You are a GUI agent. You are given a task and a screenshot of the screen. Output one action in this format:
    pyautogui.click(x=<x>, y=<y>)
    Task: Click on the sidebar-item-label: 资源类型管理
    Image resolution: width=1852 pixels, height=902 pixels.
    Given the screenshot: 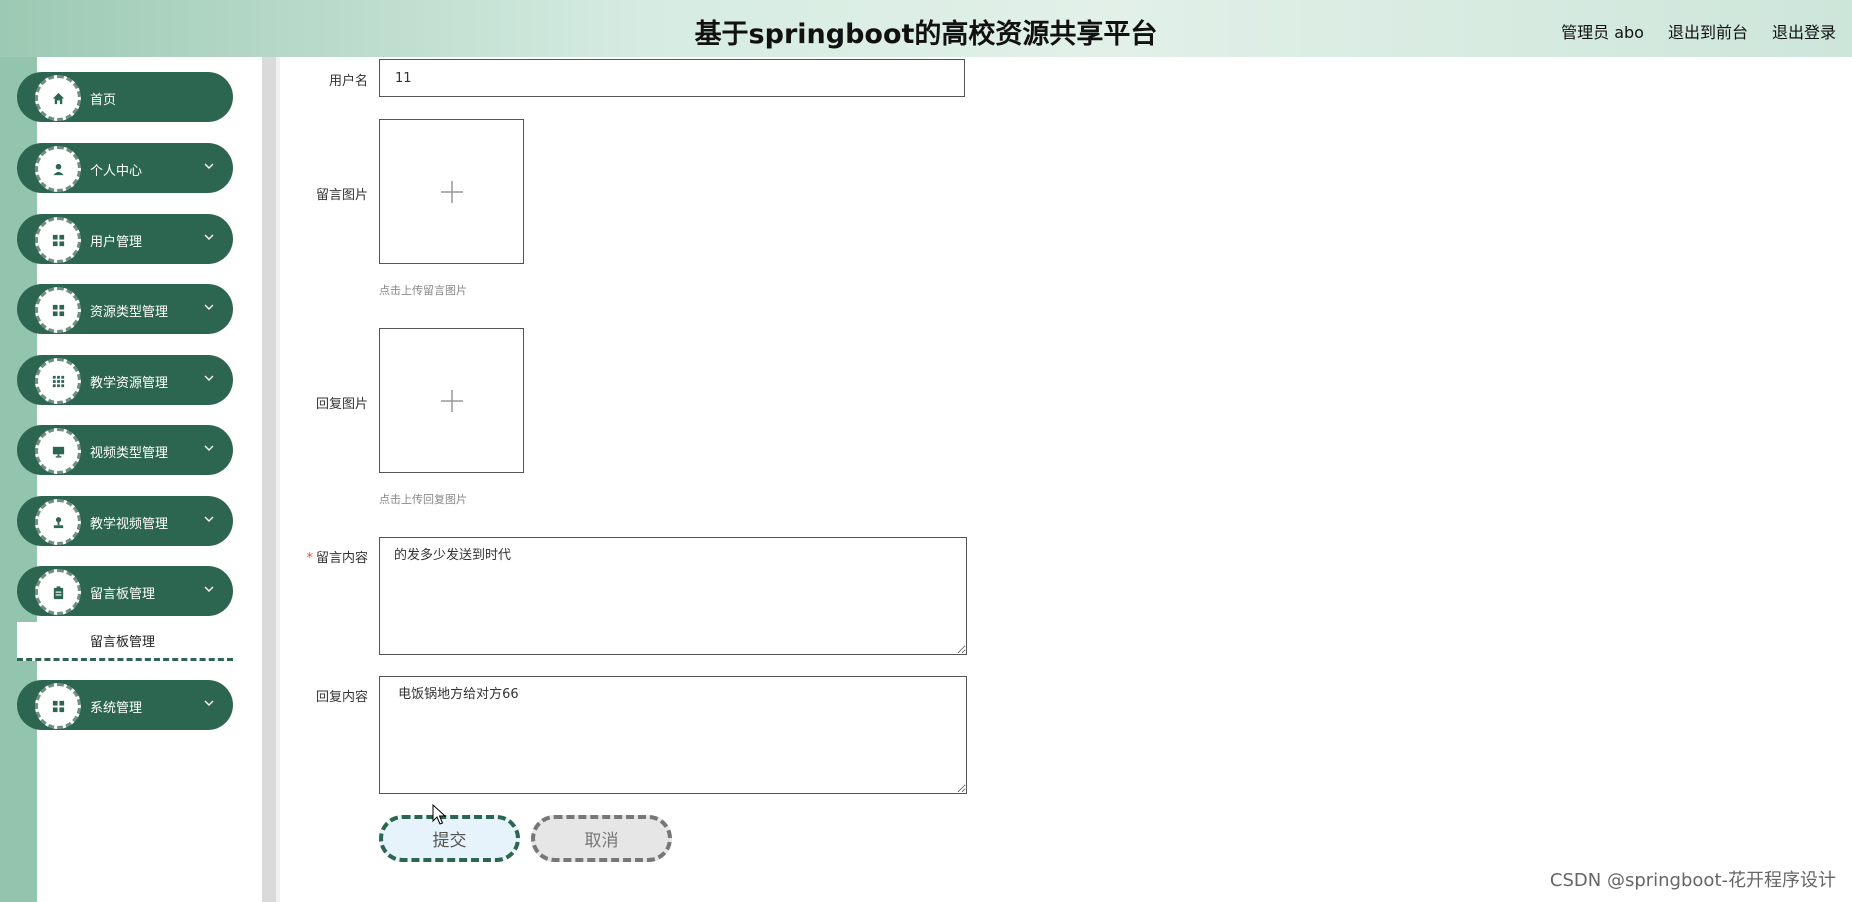 What is the action you would take?
    pyautogui.click(x=129, y=312)
    